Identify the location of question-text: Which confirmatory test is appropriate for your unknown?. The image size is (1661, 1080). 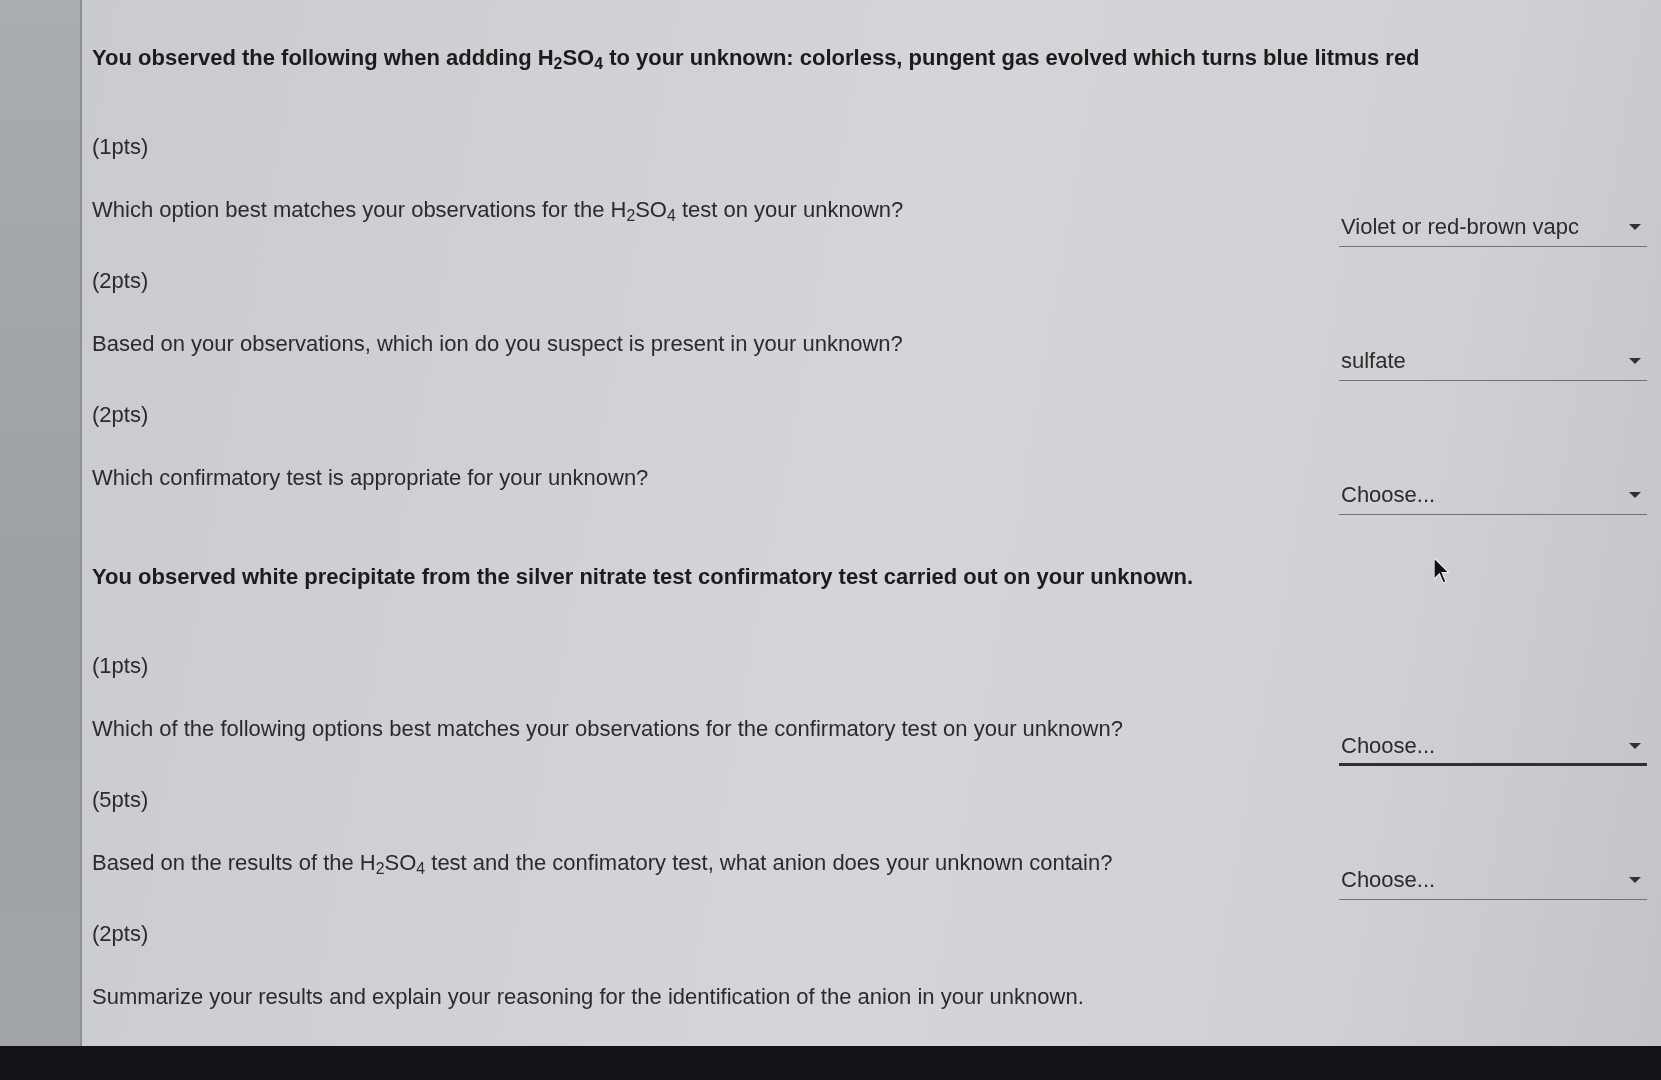
(370, 478).